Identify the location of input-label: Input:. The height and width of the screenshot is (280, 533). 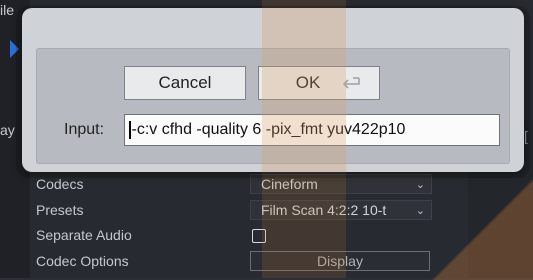
(84, 129).